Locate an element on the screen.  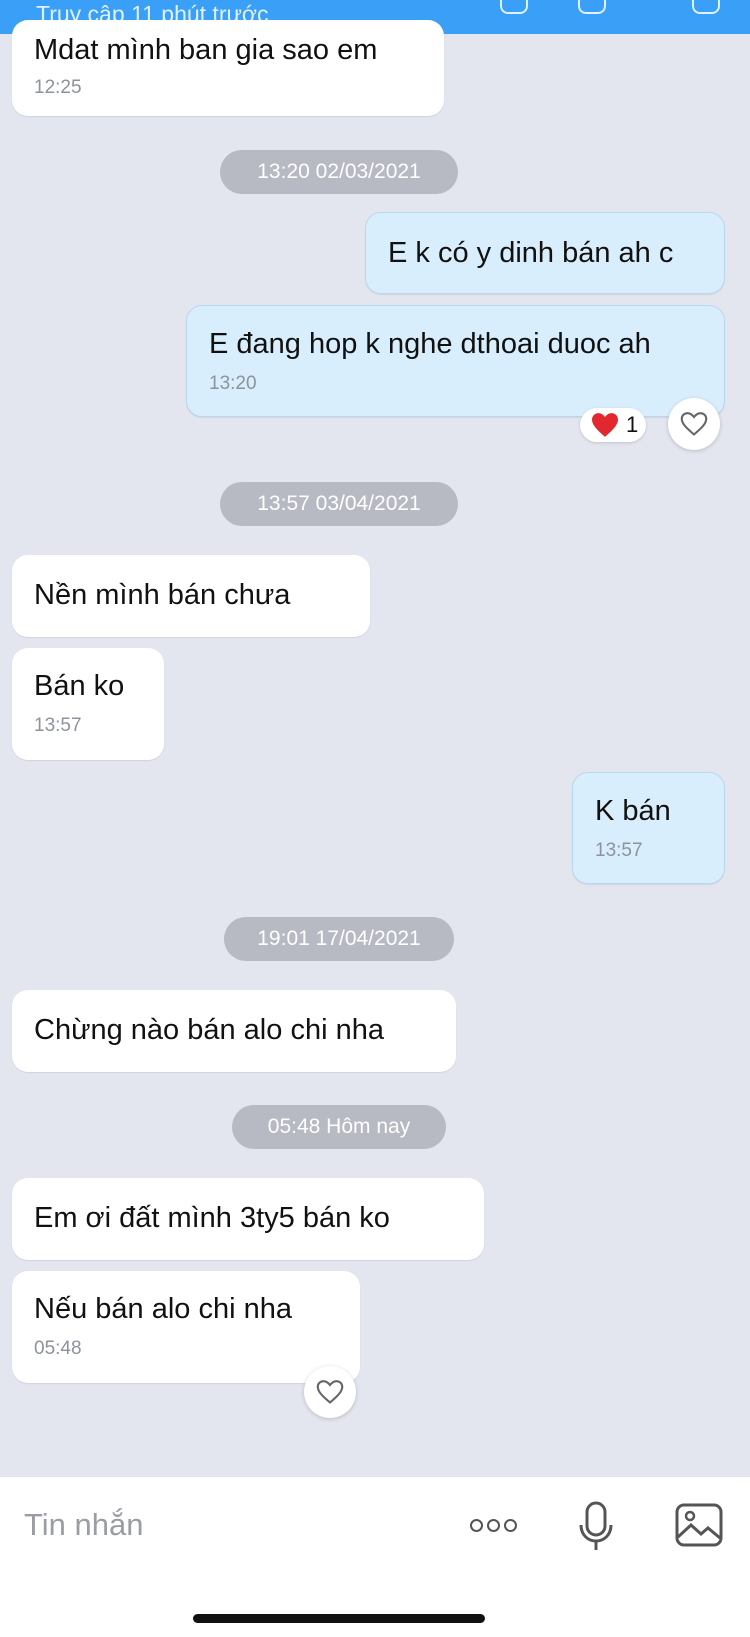
video-call-icon is located at coordinates (592, 7).